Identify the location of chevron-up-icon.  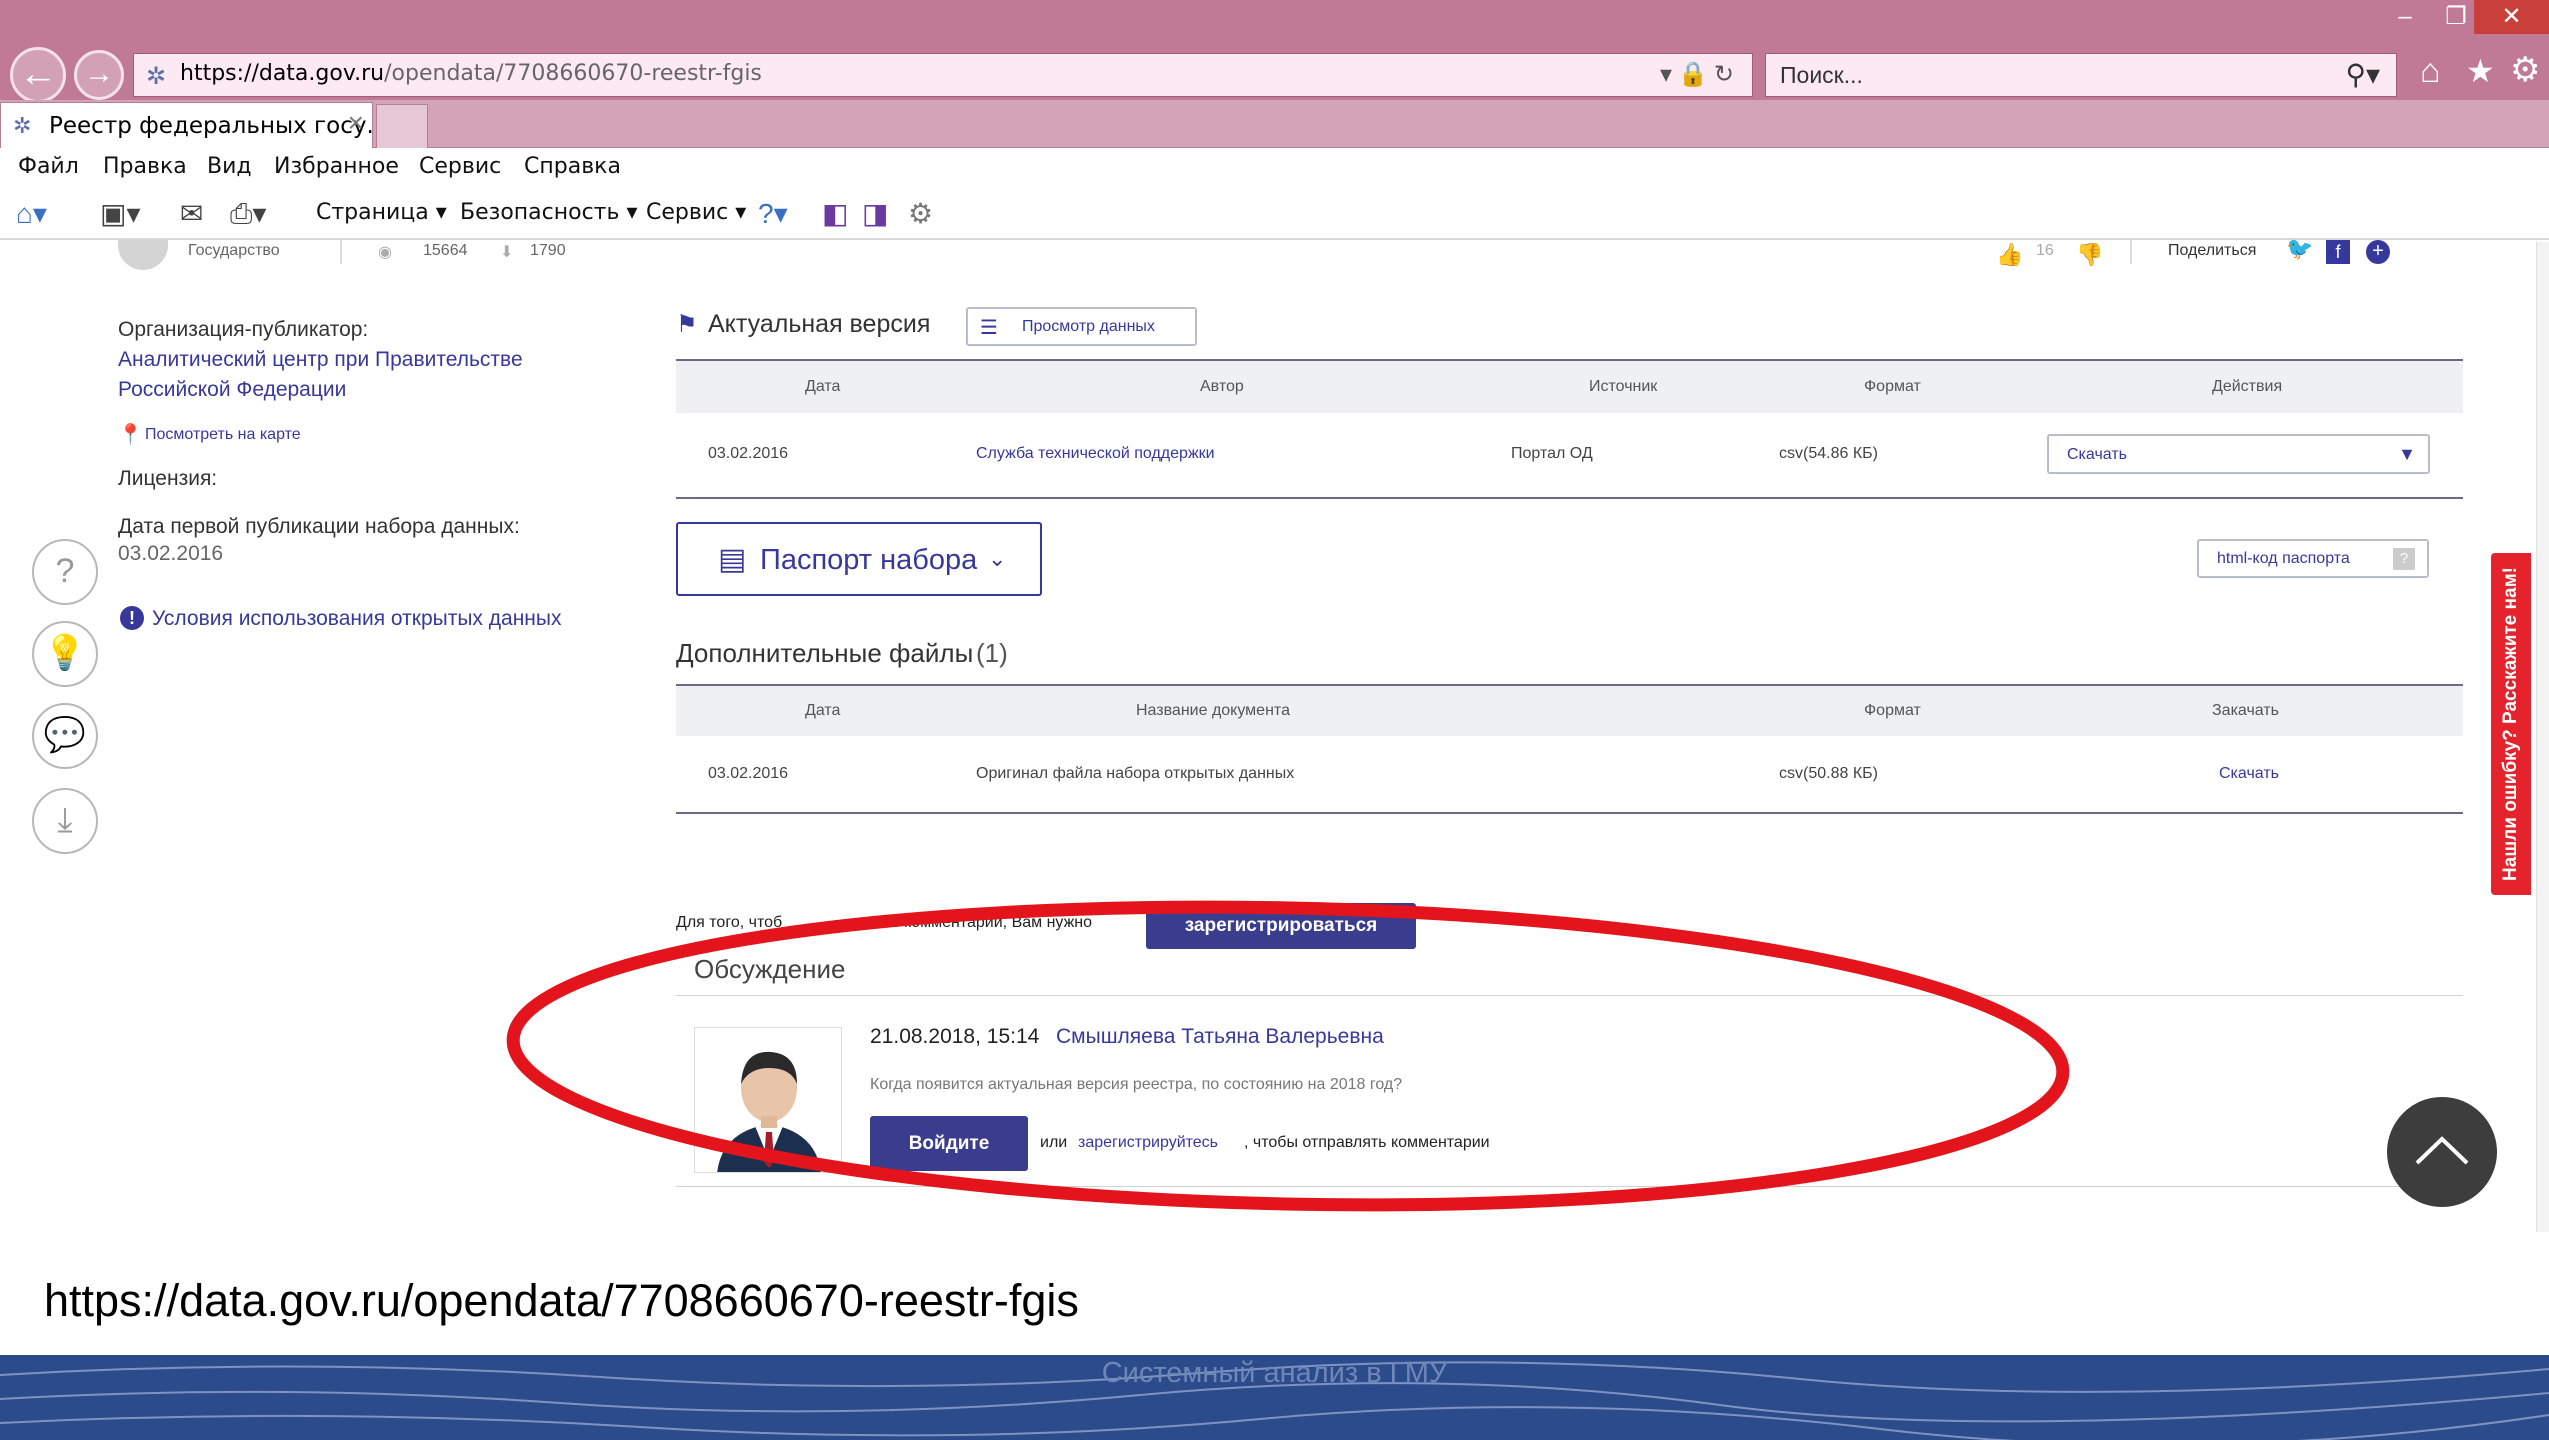
(2442, 1150).